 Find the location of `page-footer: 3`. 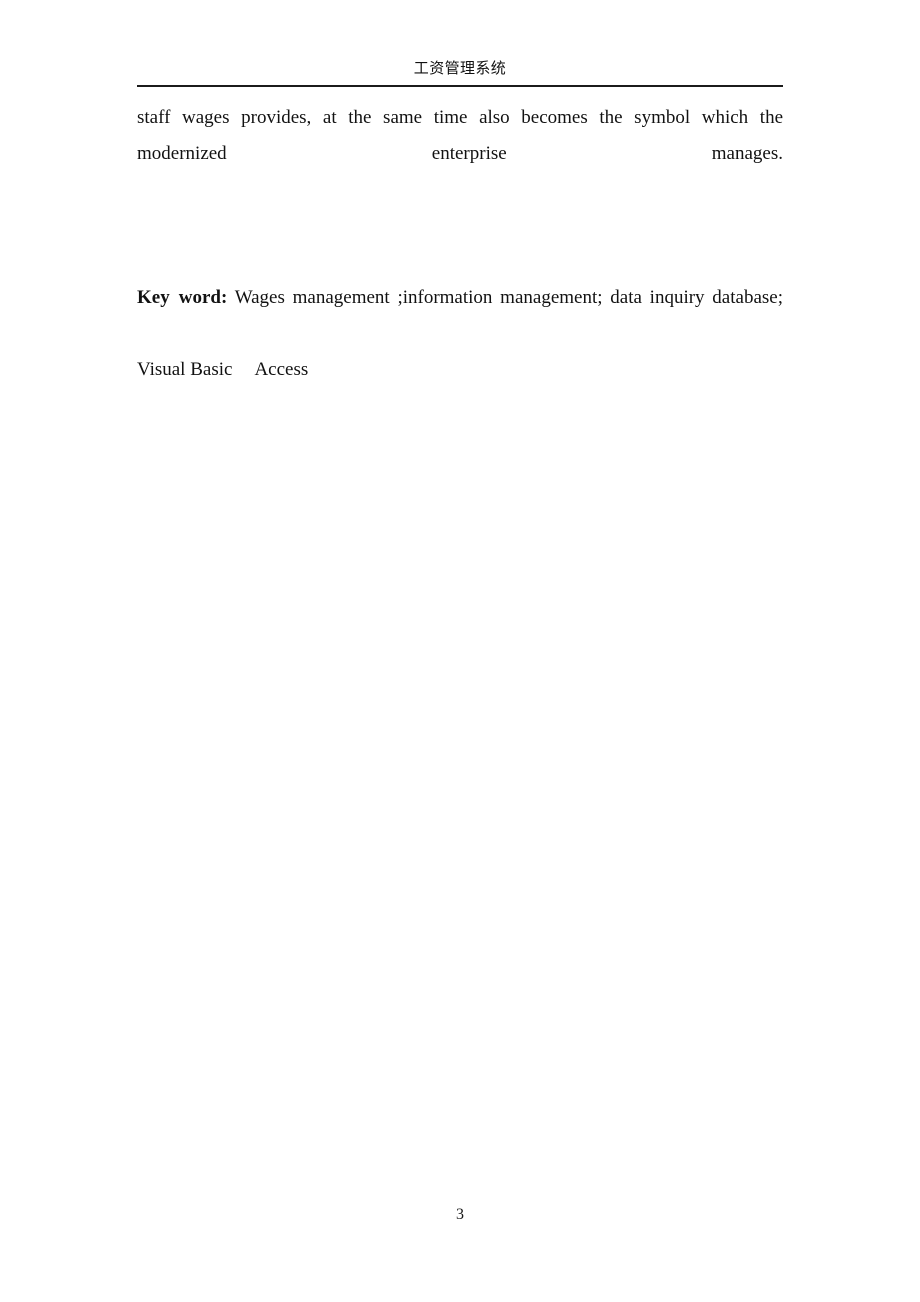

page-footer: 3 is located at coordinates (460, 1215).